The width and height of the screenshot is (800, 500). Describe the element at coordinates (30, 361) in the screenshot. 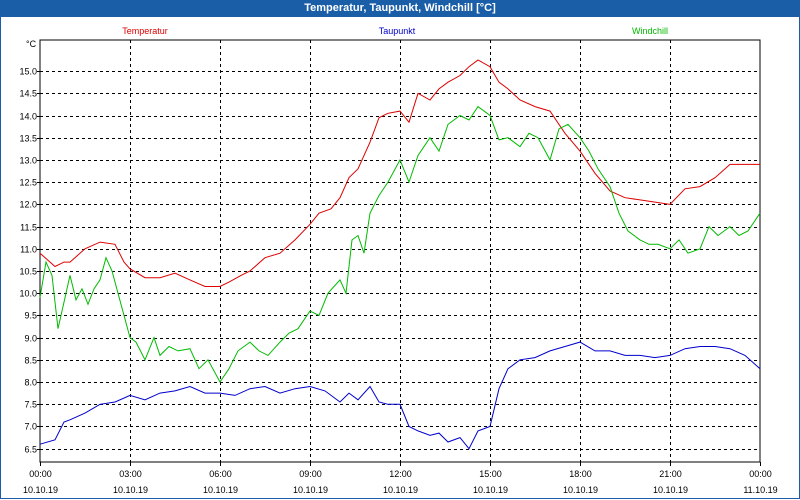

I see `y-tick-label: 8.5` at that location.